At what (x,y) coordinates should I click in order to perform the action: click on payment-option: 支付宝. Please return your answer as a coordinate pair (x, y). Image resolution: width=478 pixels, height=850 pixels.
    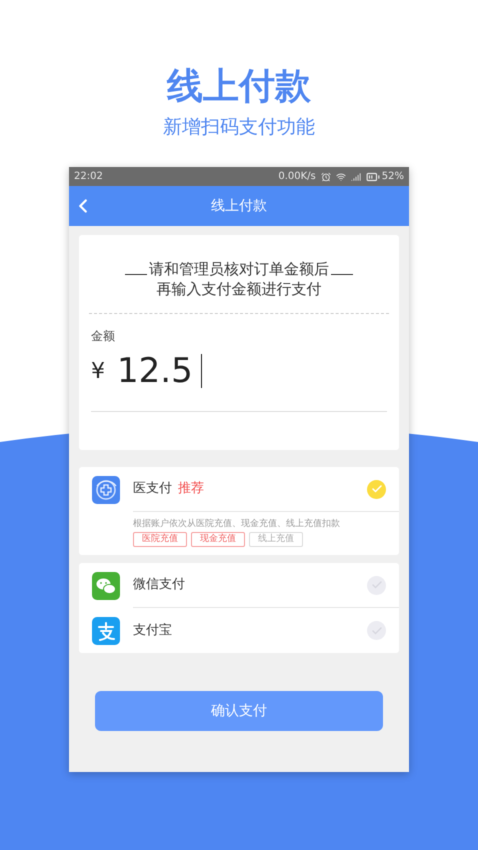
    Looking at the image, I should click on (239, 630).